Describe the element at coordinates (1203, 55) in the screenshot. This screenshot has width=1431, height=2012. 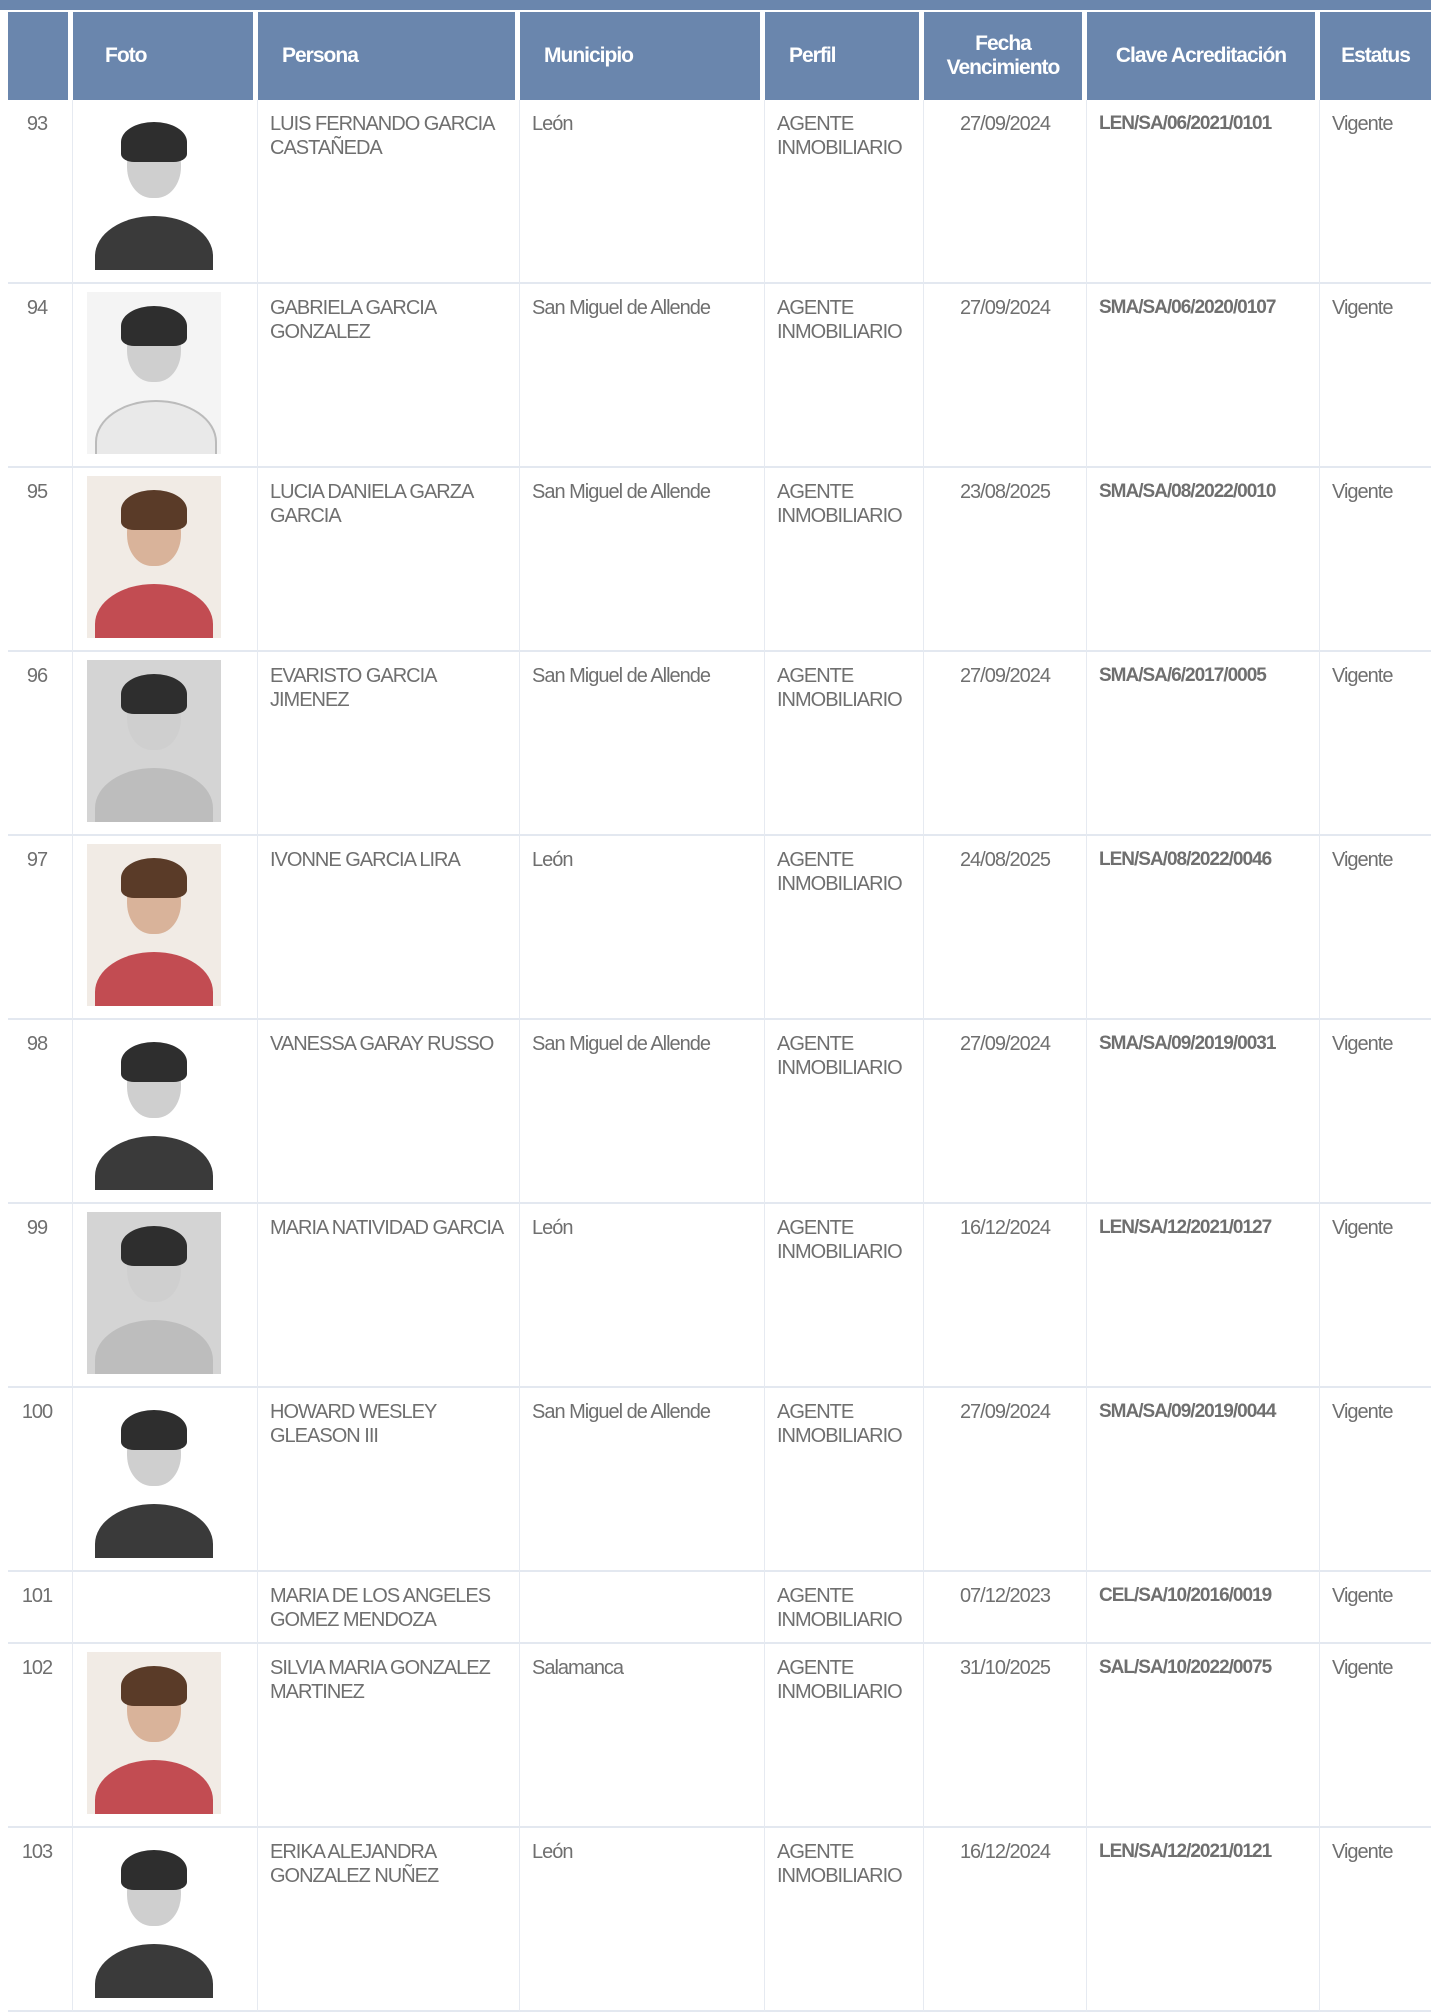
I see `col-header-clave: Clave Acreditación` at that location.